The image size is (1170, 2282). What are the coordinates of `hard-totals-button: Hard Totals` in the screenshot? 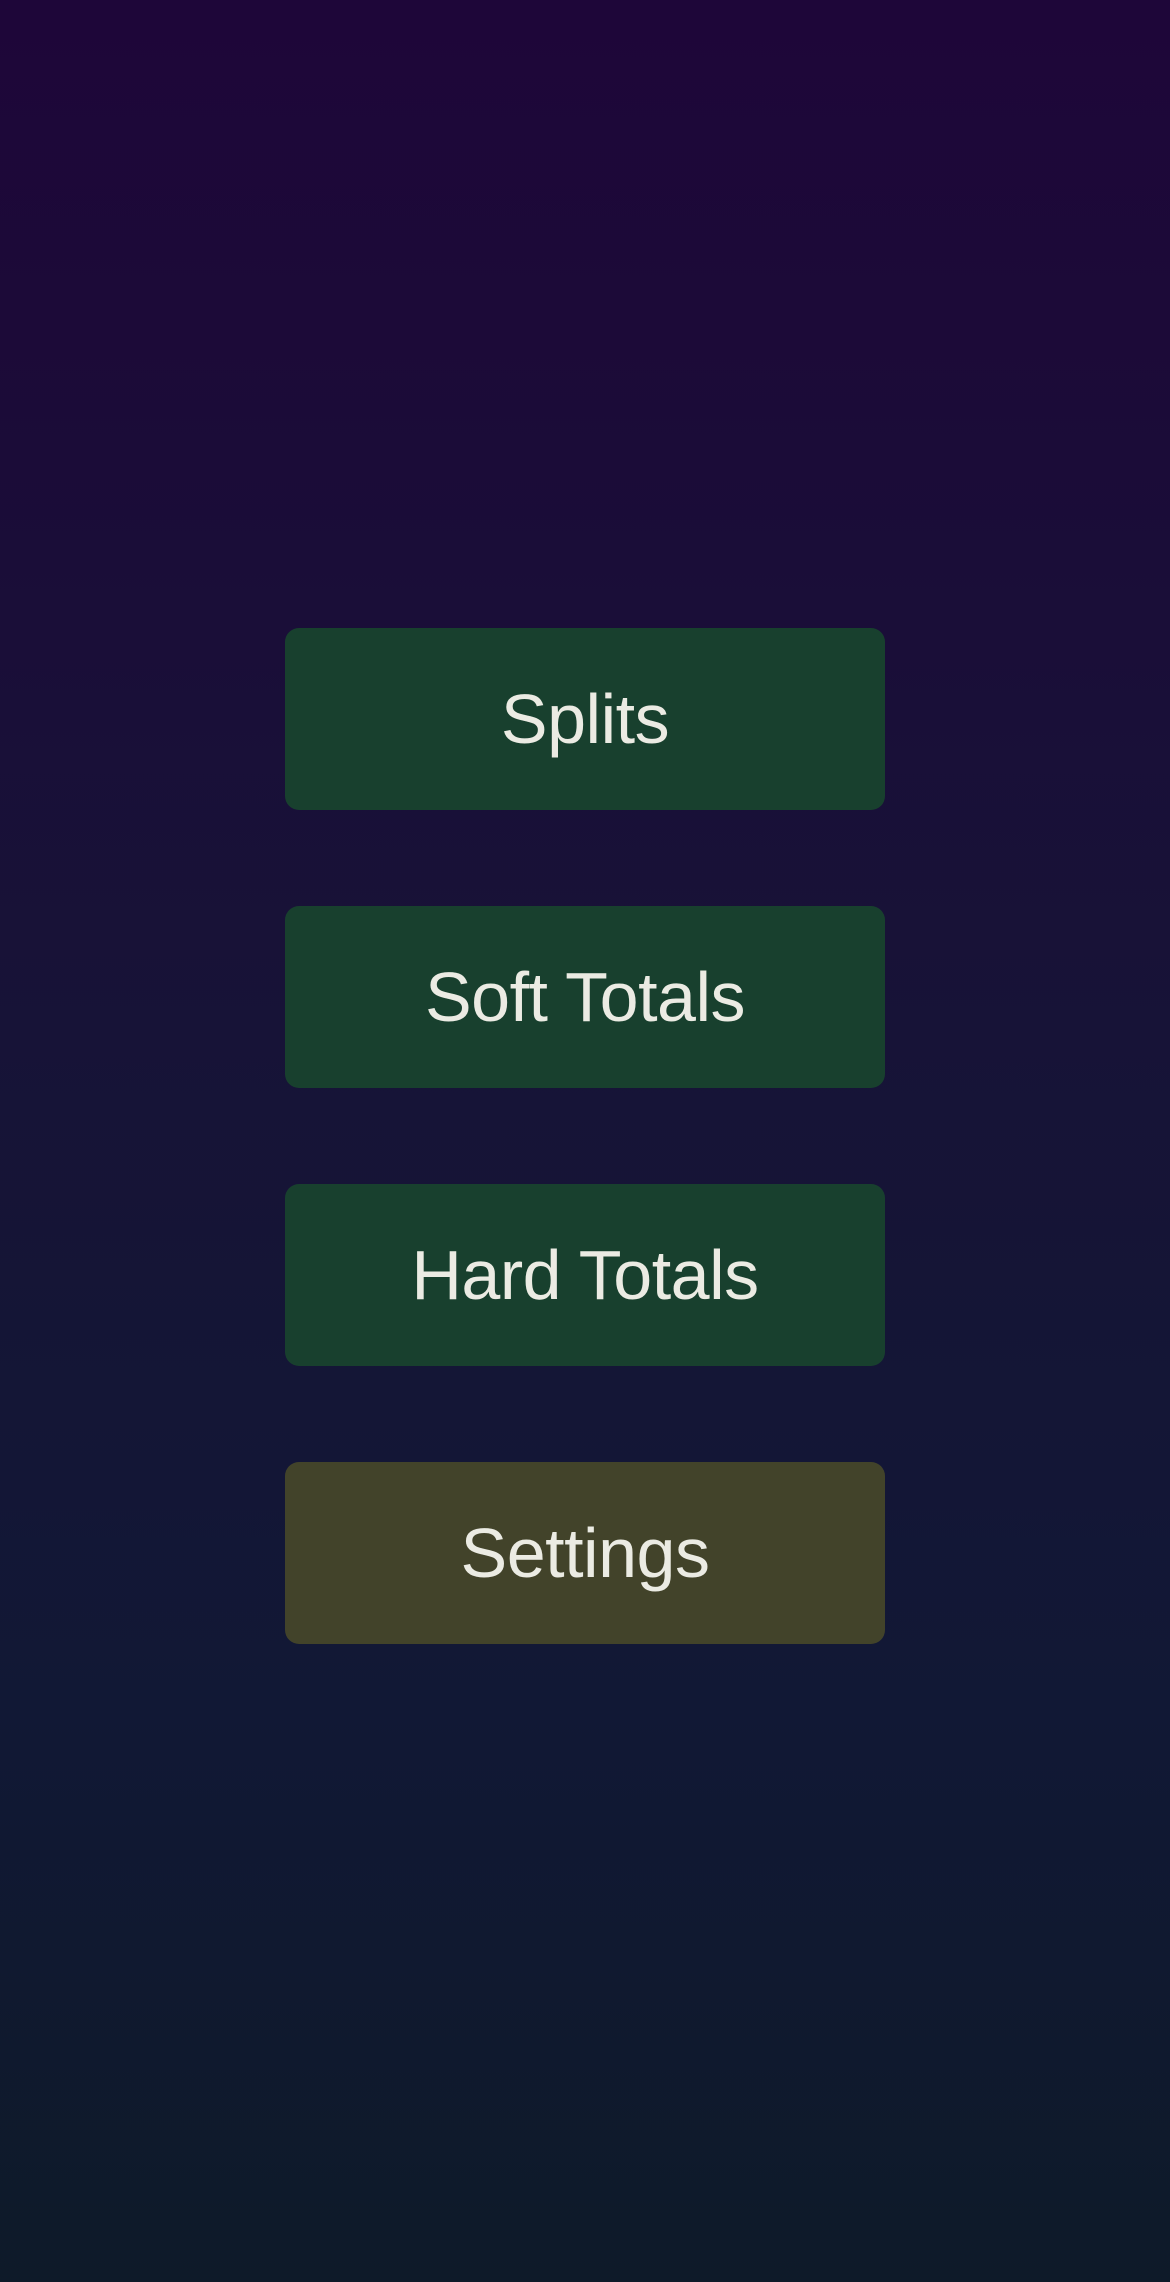 It's located at (585, 1275).